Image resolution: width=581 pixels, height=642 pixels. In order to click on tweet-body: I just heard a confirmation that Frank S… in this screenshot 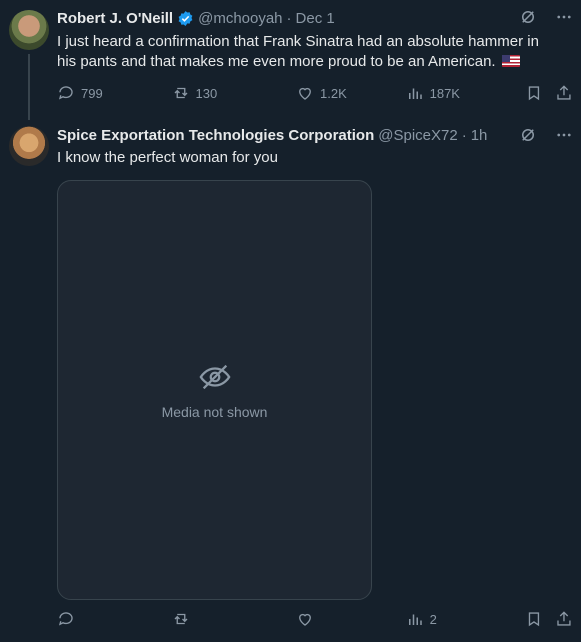, I will do `click(298, 51)`.